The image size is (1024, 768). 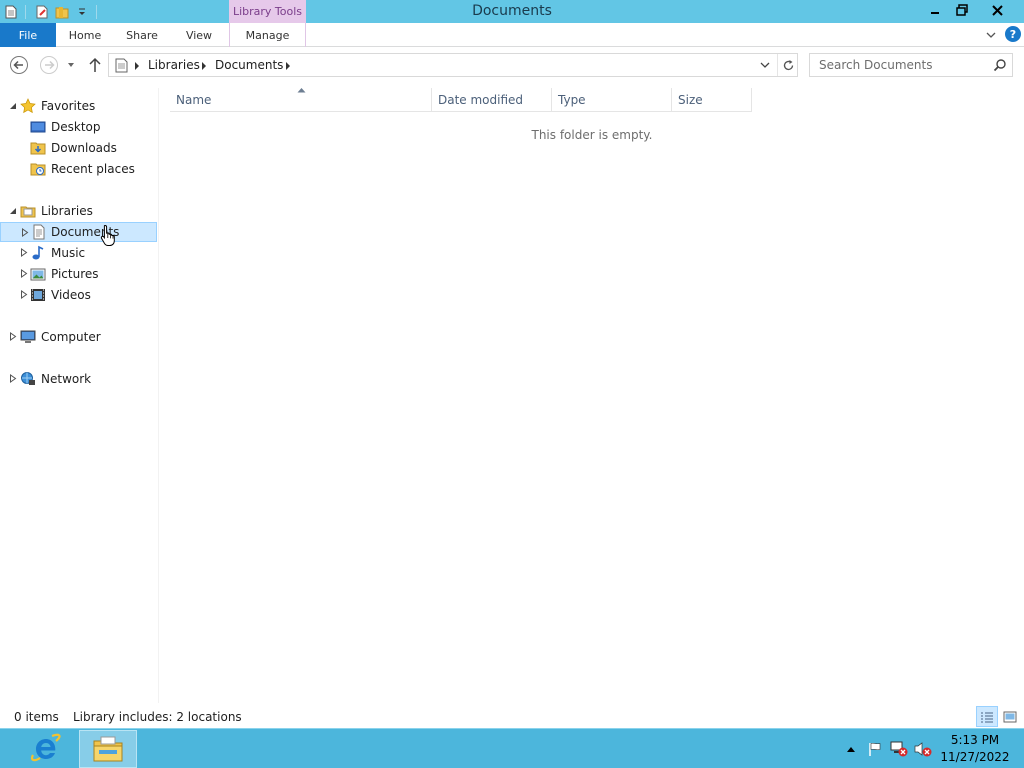 I want to click on search-box, so click(x=911, y=65).